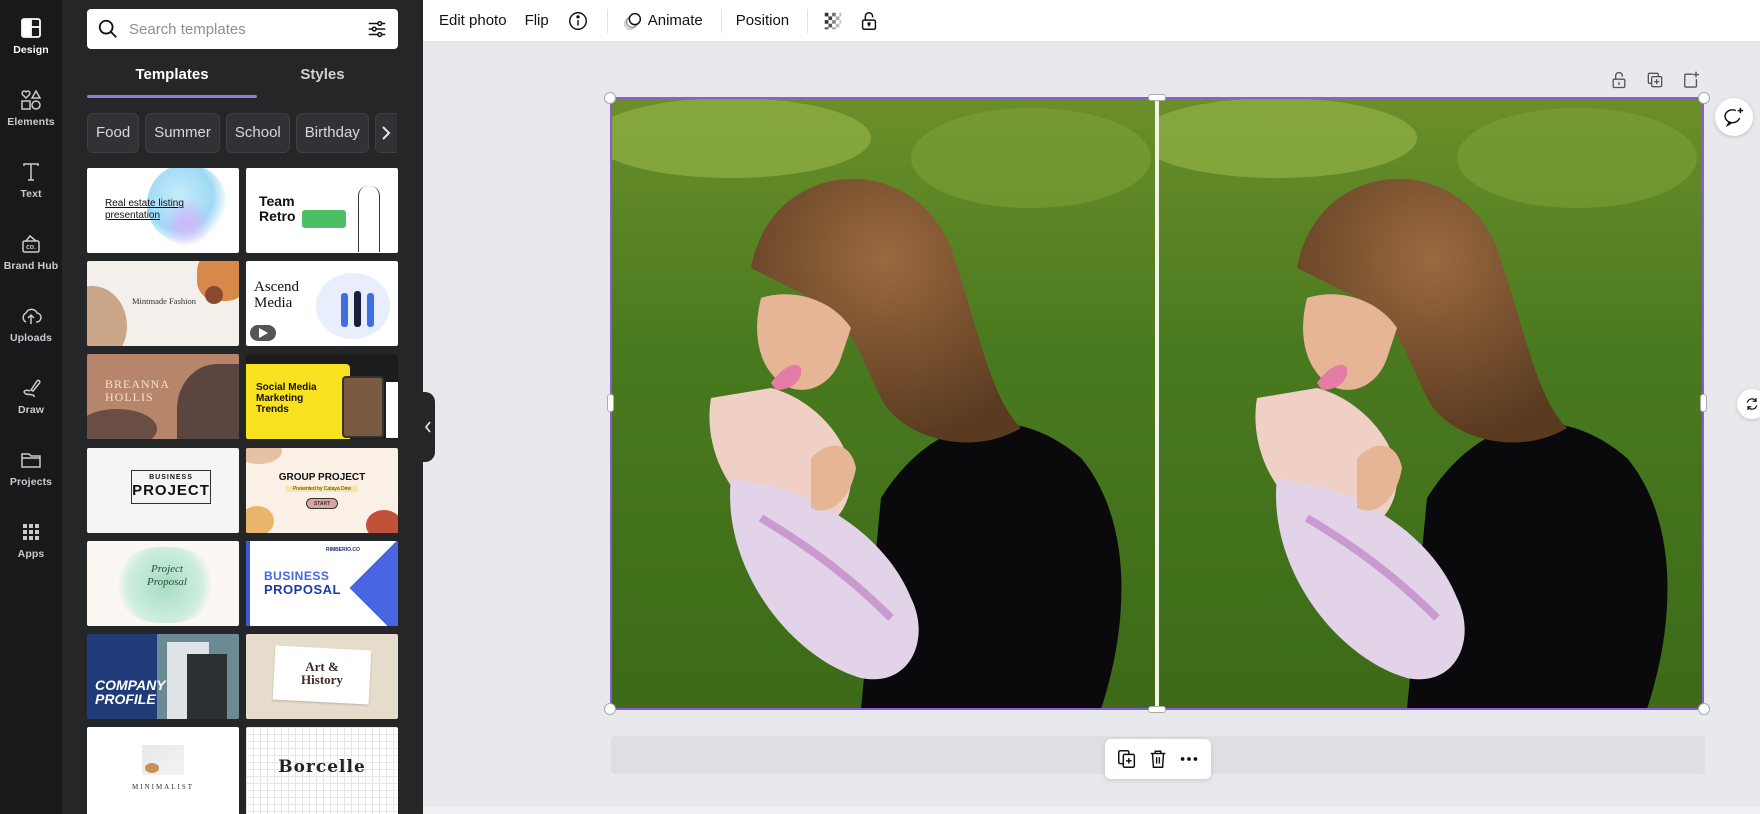  I want to click on template-card: Mintmade Fashion, so click(163, 303).